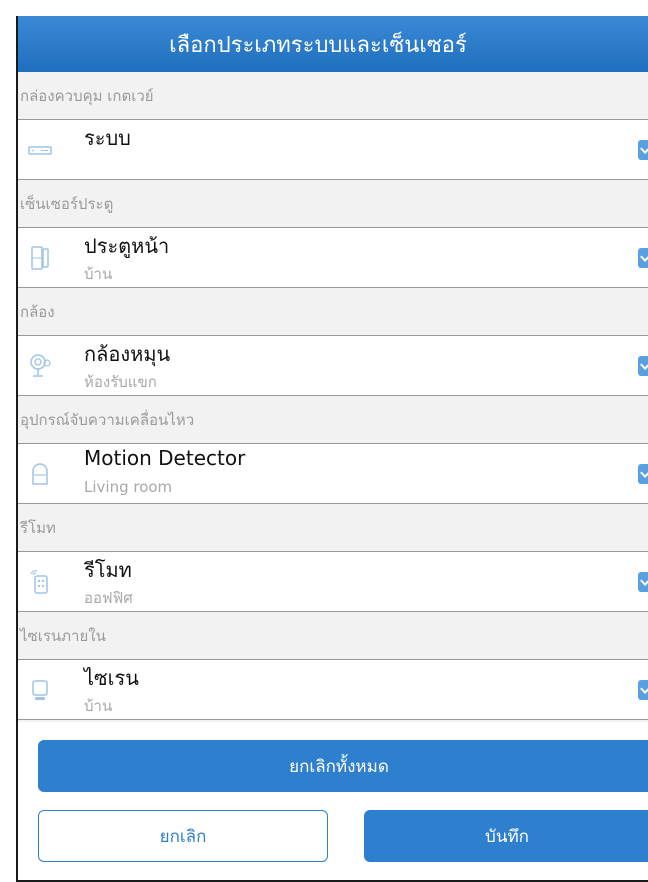  What do you see at coordinates (128, 487) in the screenshot?
I see `item-subtitle: Living room` at bounding box center [128, 487].